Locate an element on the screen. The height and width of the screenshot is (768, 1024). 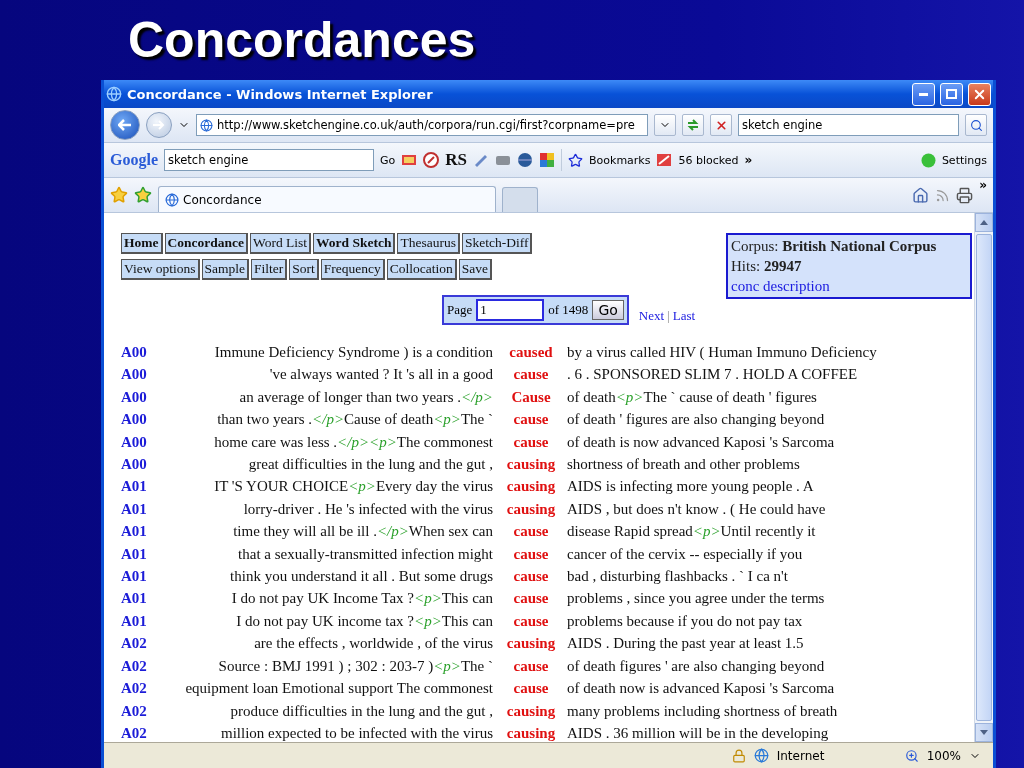
right-context: of death is now advanced Kaposi 's Sarcoma is located at coordinates (701, 442).